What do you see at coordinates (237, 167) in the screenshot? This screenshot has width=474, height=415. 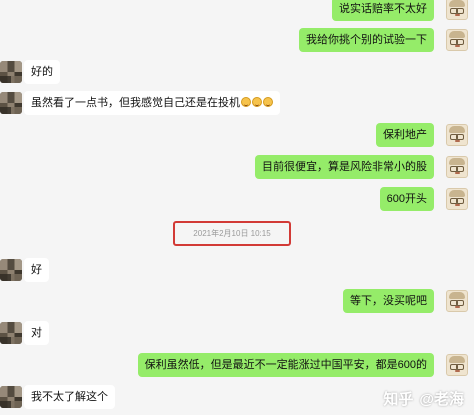 I see `message-row: 目前很便宜，算是风险非常小的股` at bounding box center [237, 167].